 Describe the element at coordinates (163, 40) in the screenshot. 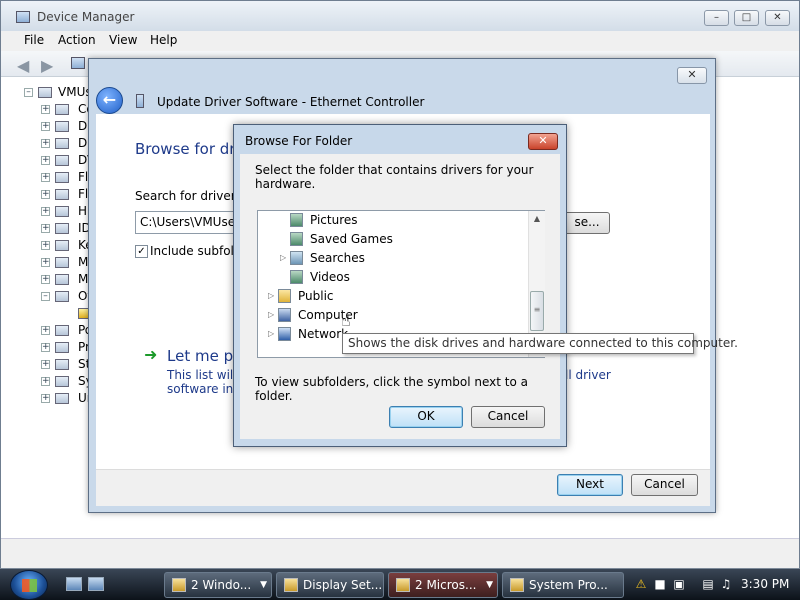

I see `menu-help: Help` at that location.